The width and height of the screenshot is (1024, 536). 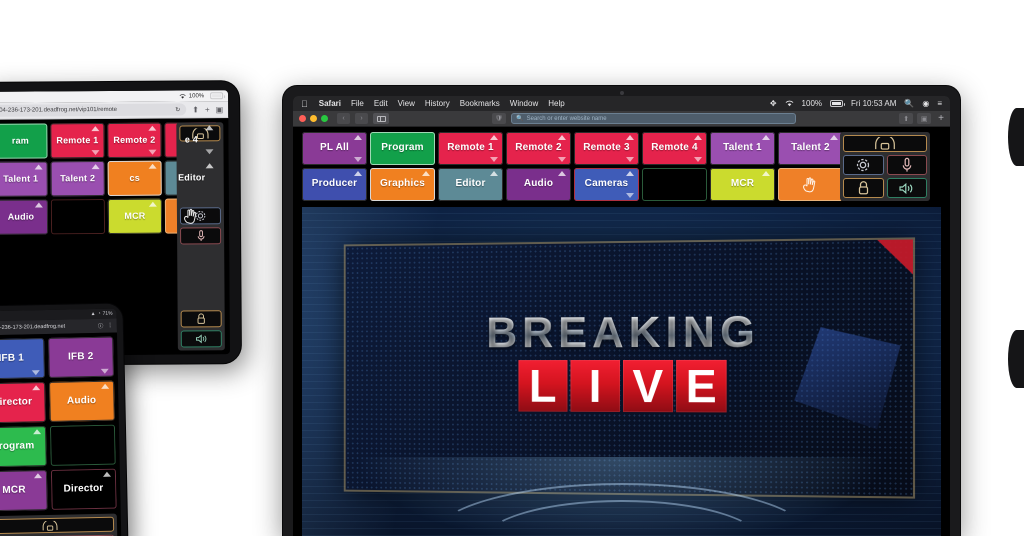 What do you see at coordinates (499, 118) in the screenshot?
I see `privacy-shield-icon: 🛡` at bounding box center [499, 118].